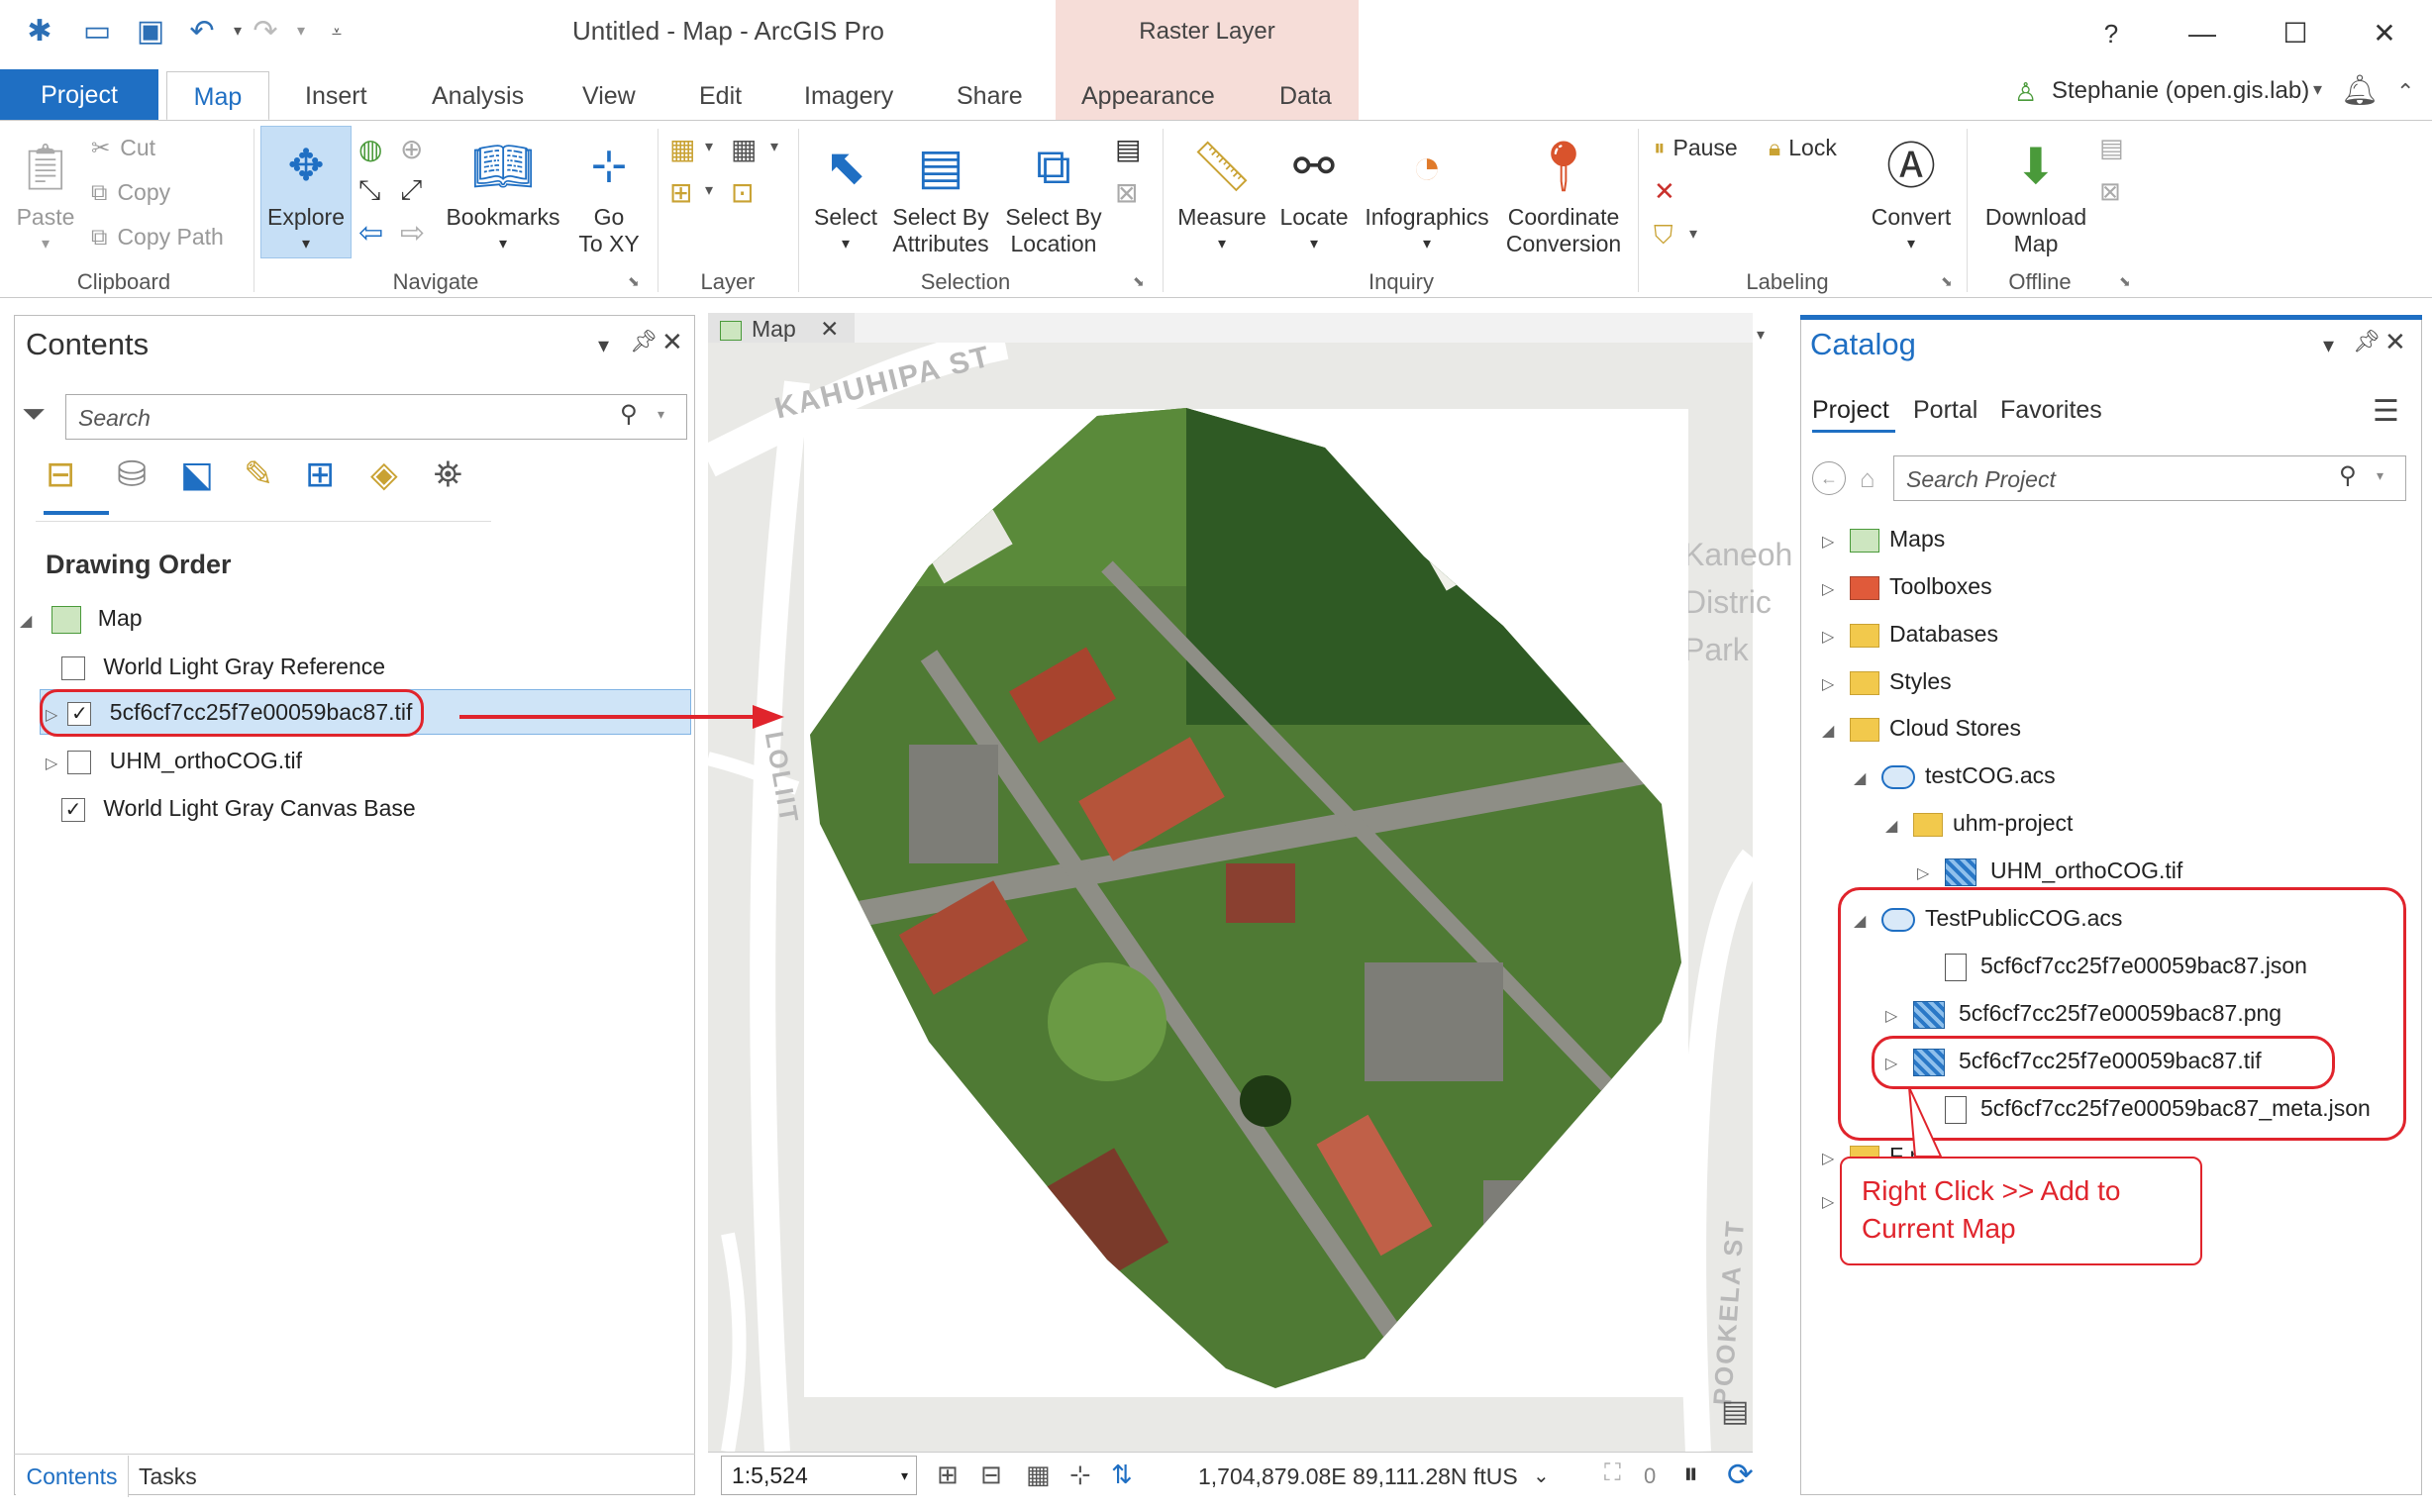 This screenshot has height=1512, width=2432. What do you see at coordinates (829, 329) in the screenshot?
I see `close-map-tab-icon: ✕` at bounding box center [829, 329].